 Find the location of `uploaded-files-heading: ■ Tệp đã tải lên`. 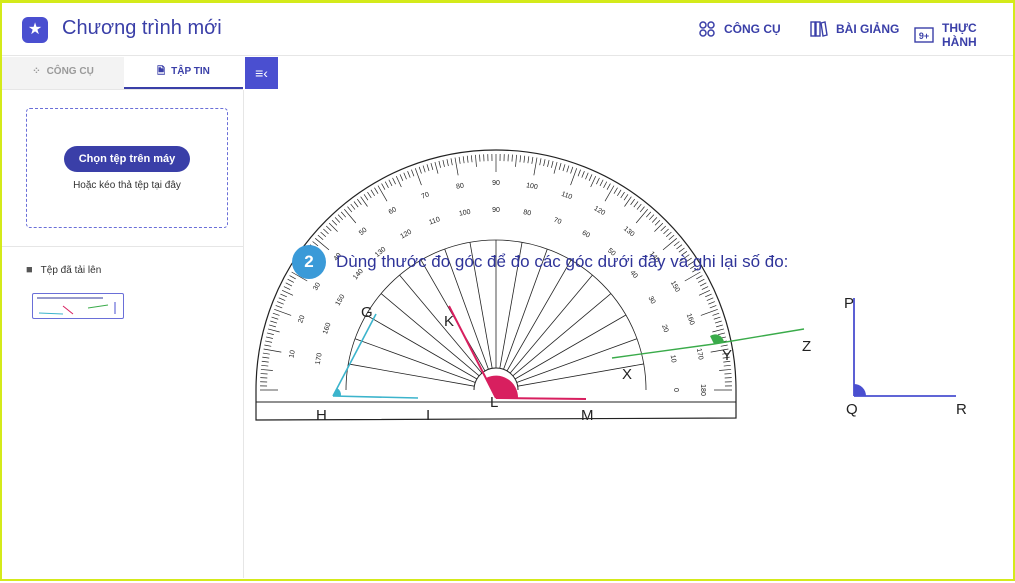

uploaded-files-heading: ■ Tệp đã tải lên is located at coordinates (63, 270).